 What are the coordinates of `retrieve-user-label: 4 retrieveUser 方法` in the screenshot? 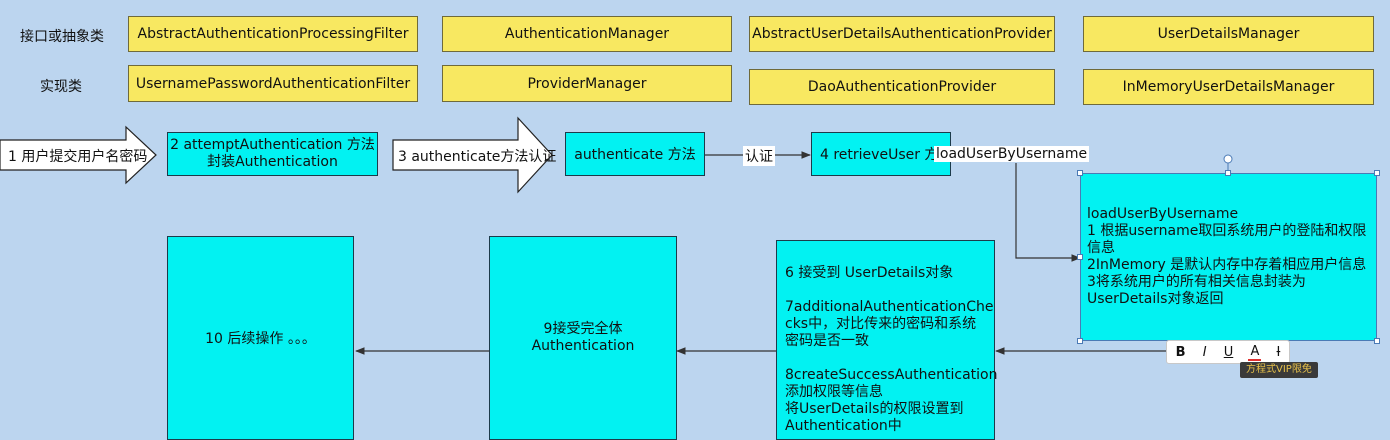 It's located at (885, 155).